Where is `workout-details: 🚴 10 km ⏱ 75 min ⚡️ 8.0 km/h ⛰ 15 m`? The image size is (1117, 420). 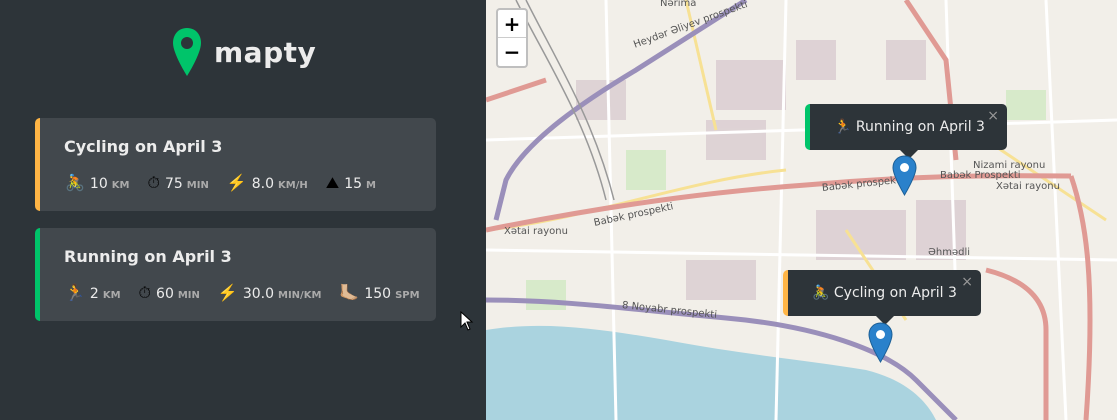
workout-details: 🚴 10 km ⏱ 75 min ⚡️ 8.0 km/h ⛰ 15 m is located at coordinates (229, 183).